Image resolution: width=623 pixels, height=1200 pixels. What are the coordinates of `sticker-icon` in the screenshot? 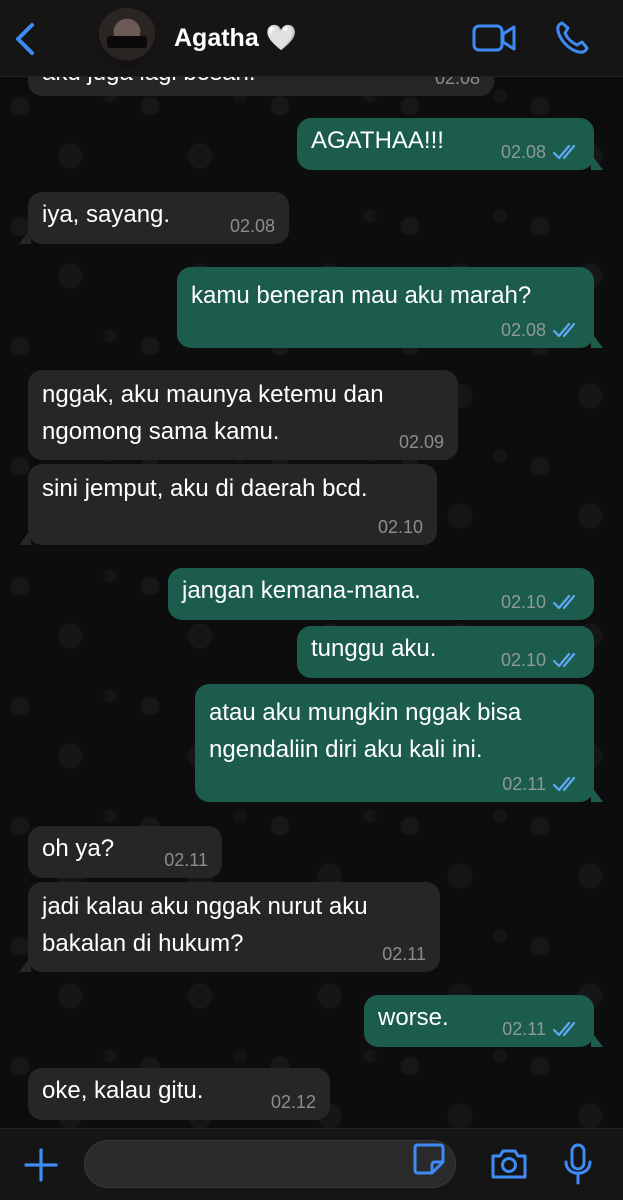 It's located at (429, 1159).